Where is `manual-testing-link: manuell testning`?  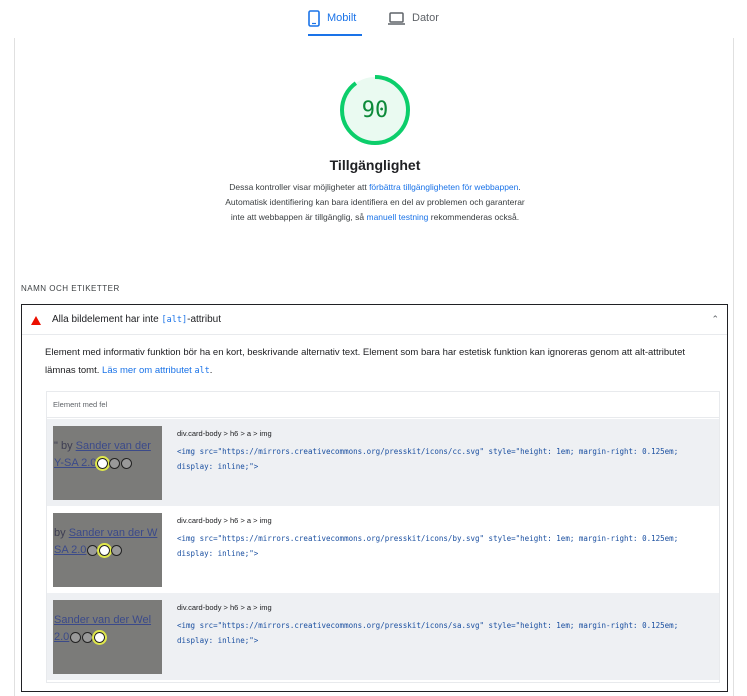
manual-testing-link: manuell testning is located at coordinates (398, 217).